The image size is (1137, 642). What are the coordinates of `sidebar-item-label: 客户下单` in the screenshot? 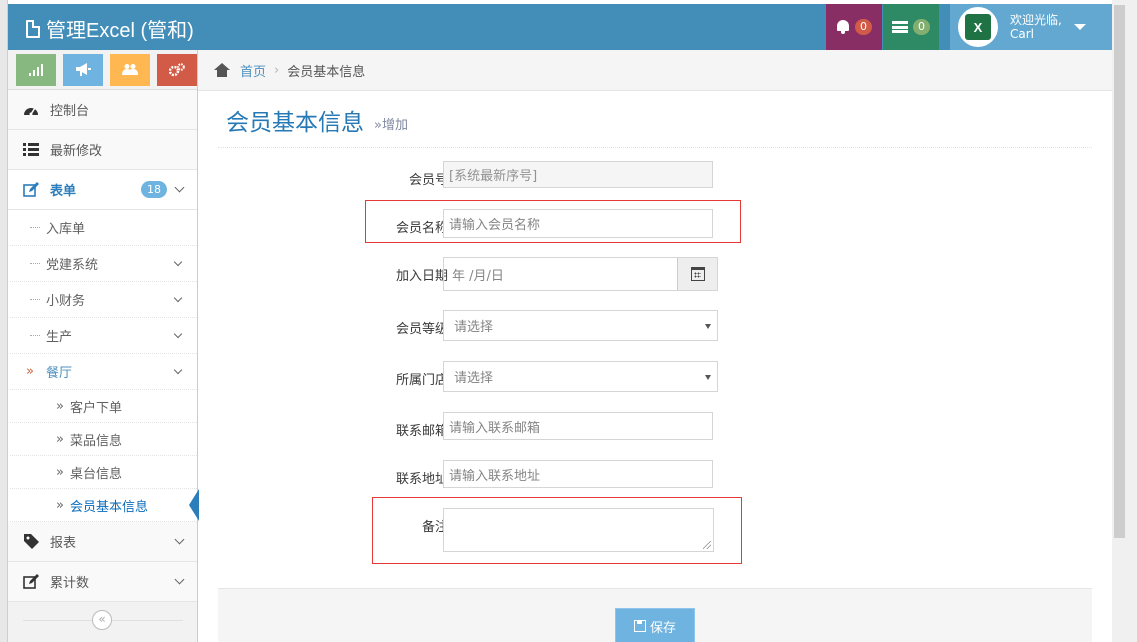 It's located at (96, 408).